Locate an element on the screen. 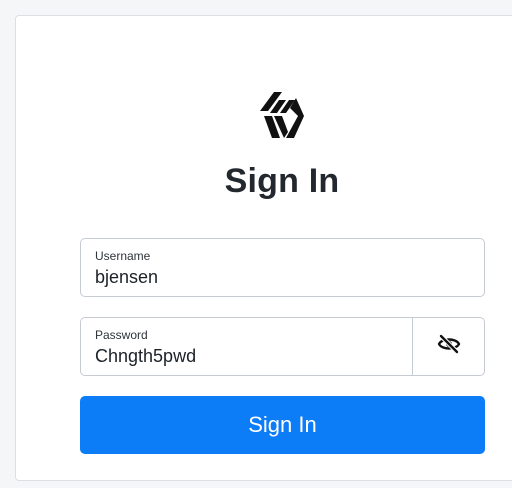 Image resolution: width=512 pixels, height=488 pixels. toggle-password-visibility-button is located at coordinates (448, 346).